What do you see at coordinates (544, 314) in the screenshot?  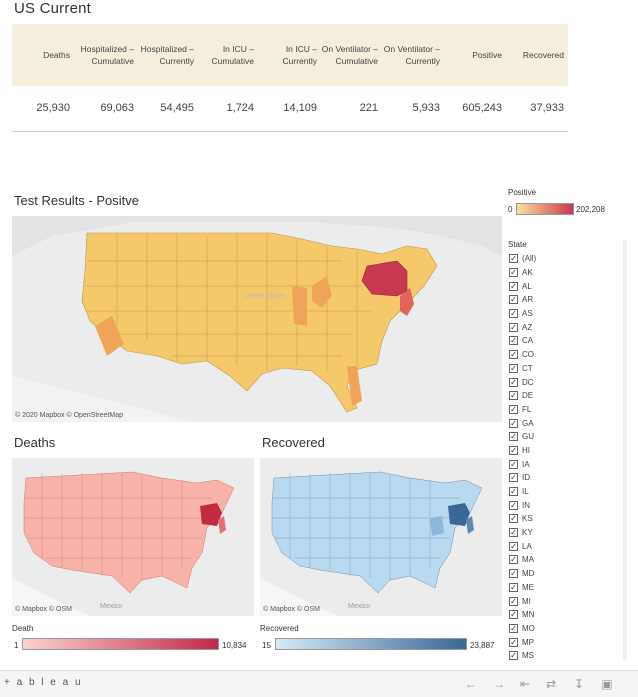 I see `state-filter-item: ✓ AS` at bounding box center [544, 314].